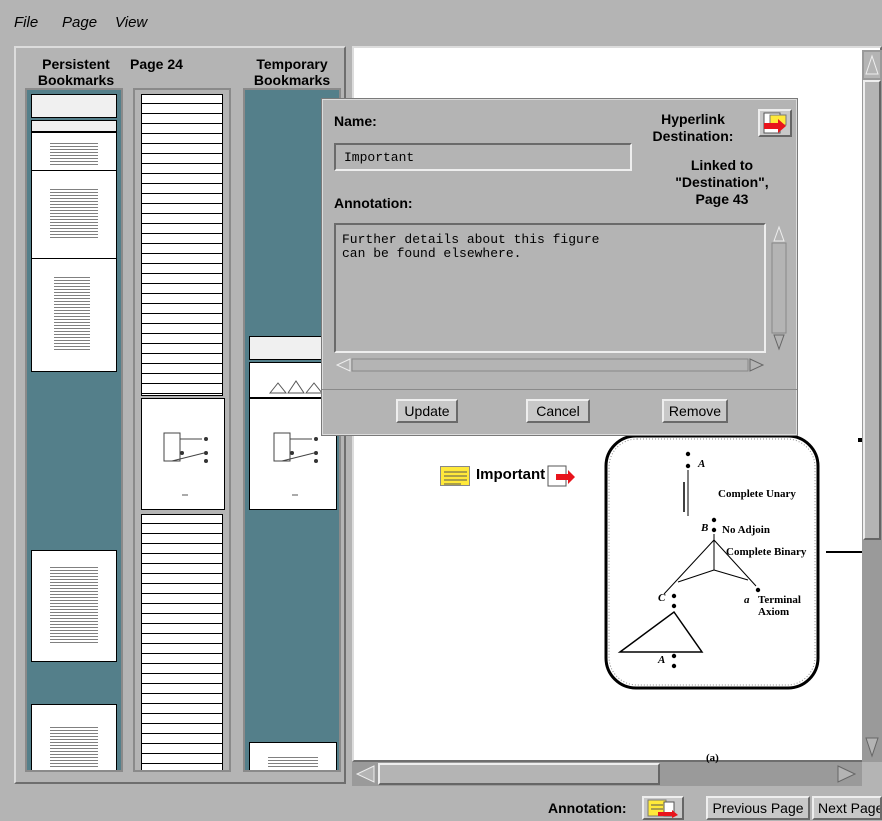  What do you see at coordinates (131, 22) in the screenshot?
I see `menu-view: View` at bounding box center [131, 22].